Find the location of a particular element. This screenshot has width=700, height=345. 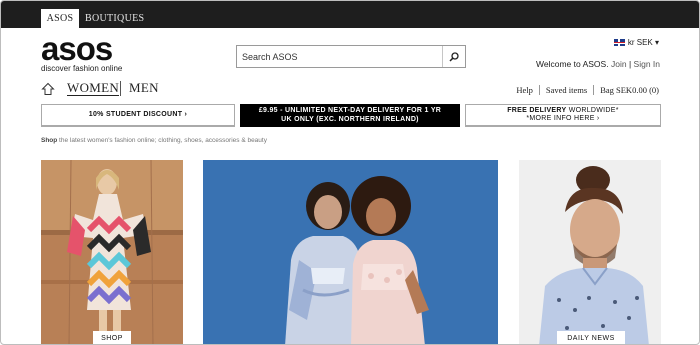

bag-link: Bag SEK0.00 (0) is located at coordinates (629, 90).